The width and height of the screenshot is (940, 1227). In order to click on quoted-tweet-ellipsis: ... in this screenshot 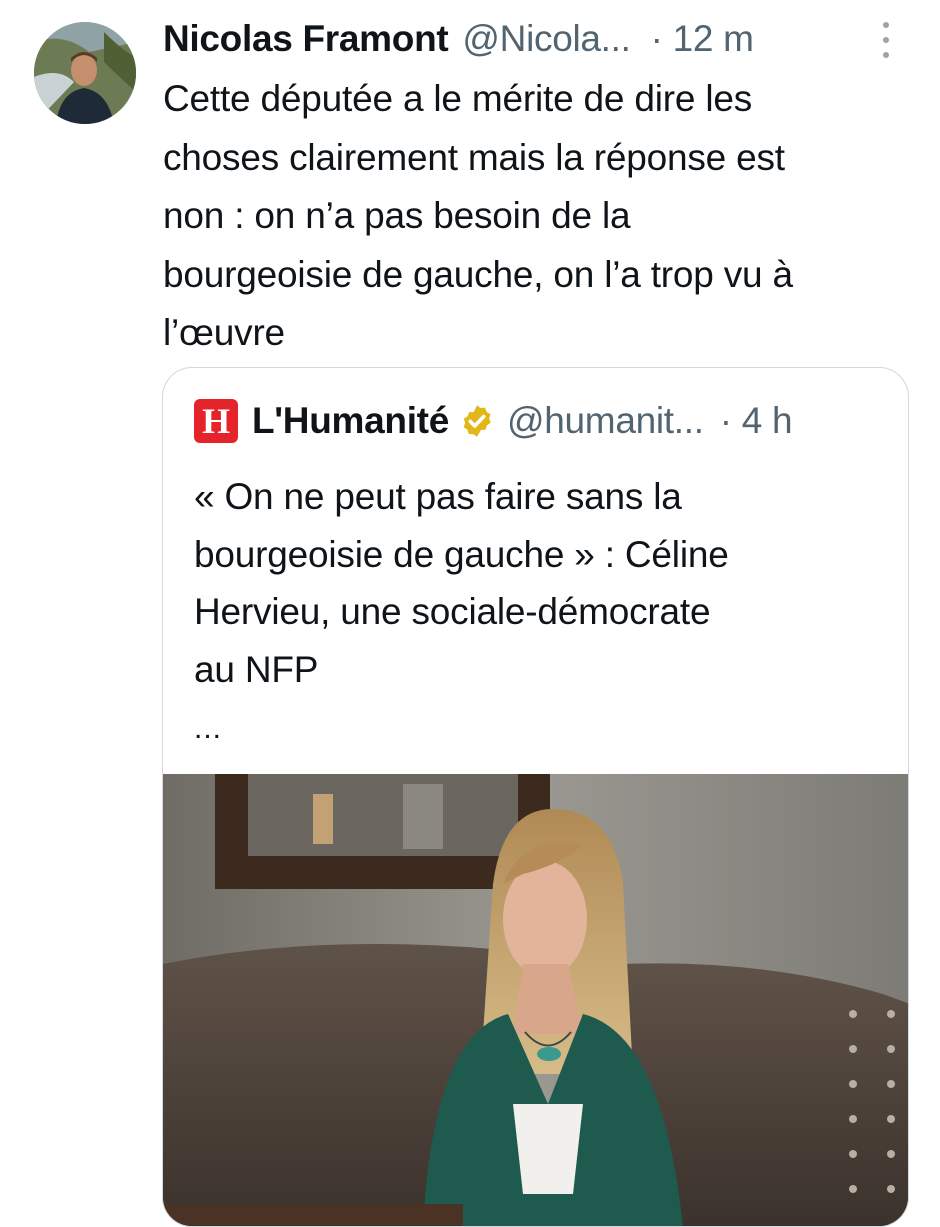, I will do `click(208, 728)`.